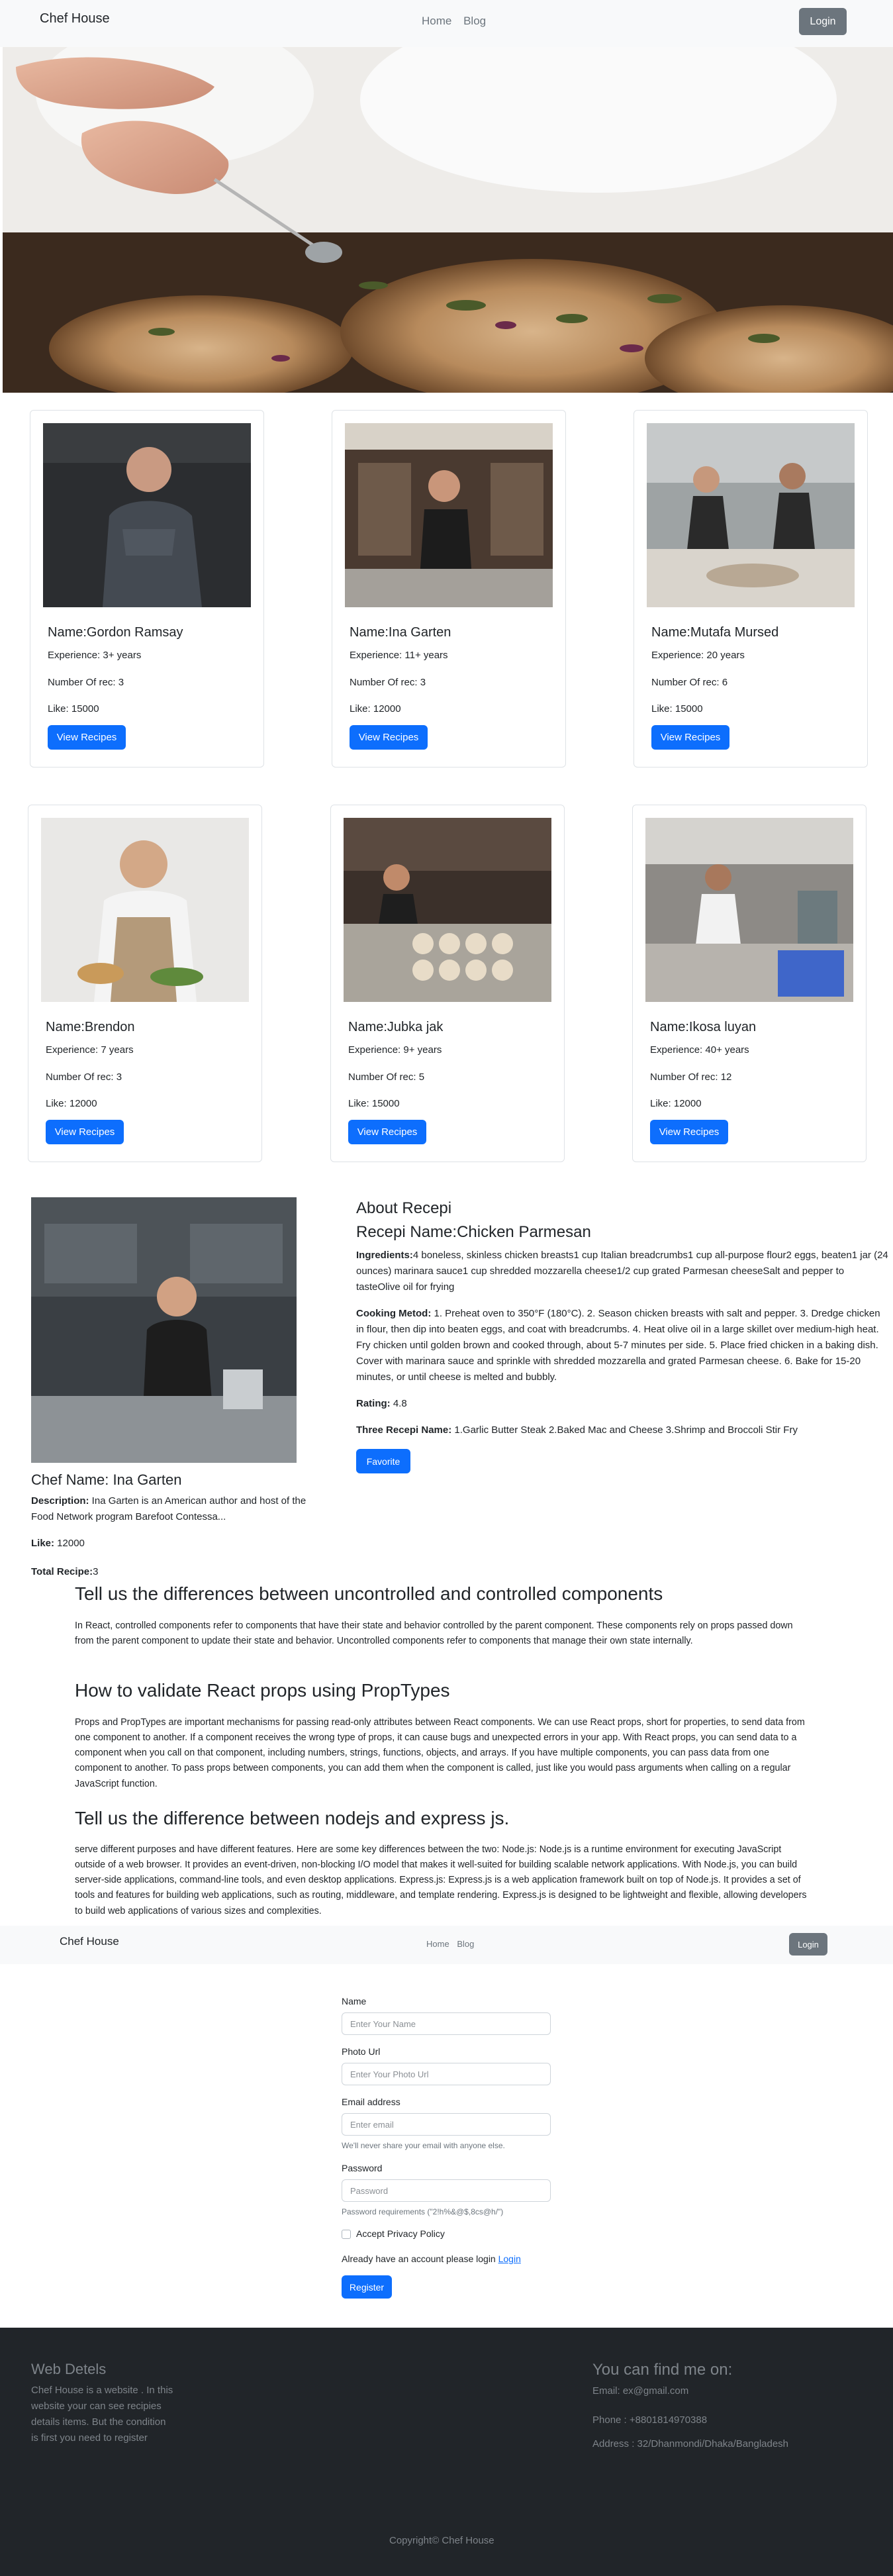 The width and height of the screenshot is (893, 2576). What do you see at coordinates (400, 2234) in the screenshot?
I see `privacy-policy-label: Accept Privacy Policy` at bounding box center [400, 2234].